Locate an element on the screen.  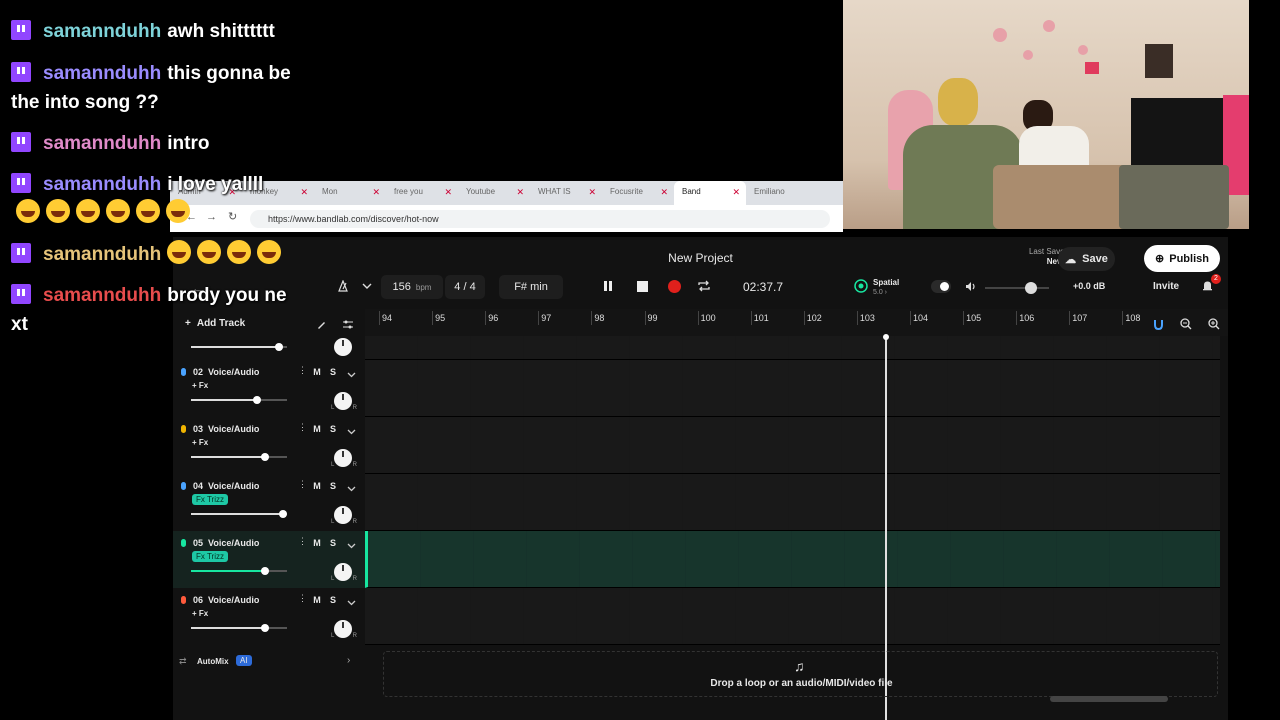
chat-message: samannduhh brody you ne is located at coordinates (149, 295).